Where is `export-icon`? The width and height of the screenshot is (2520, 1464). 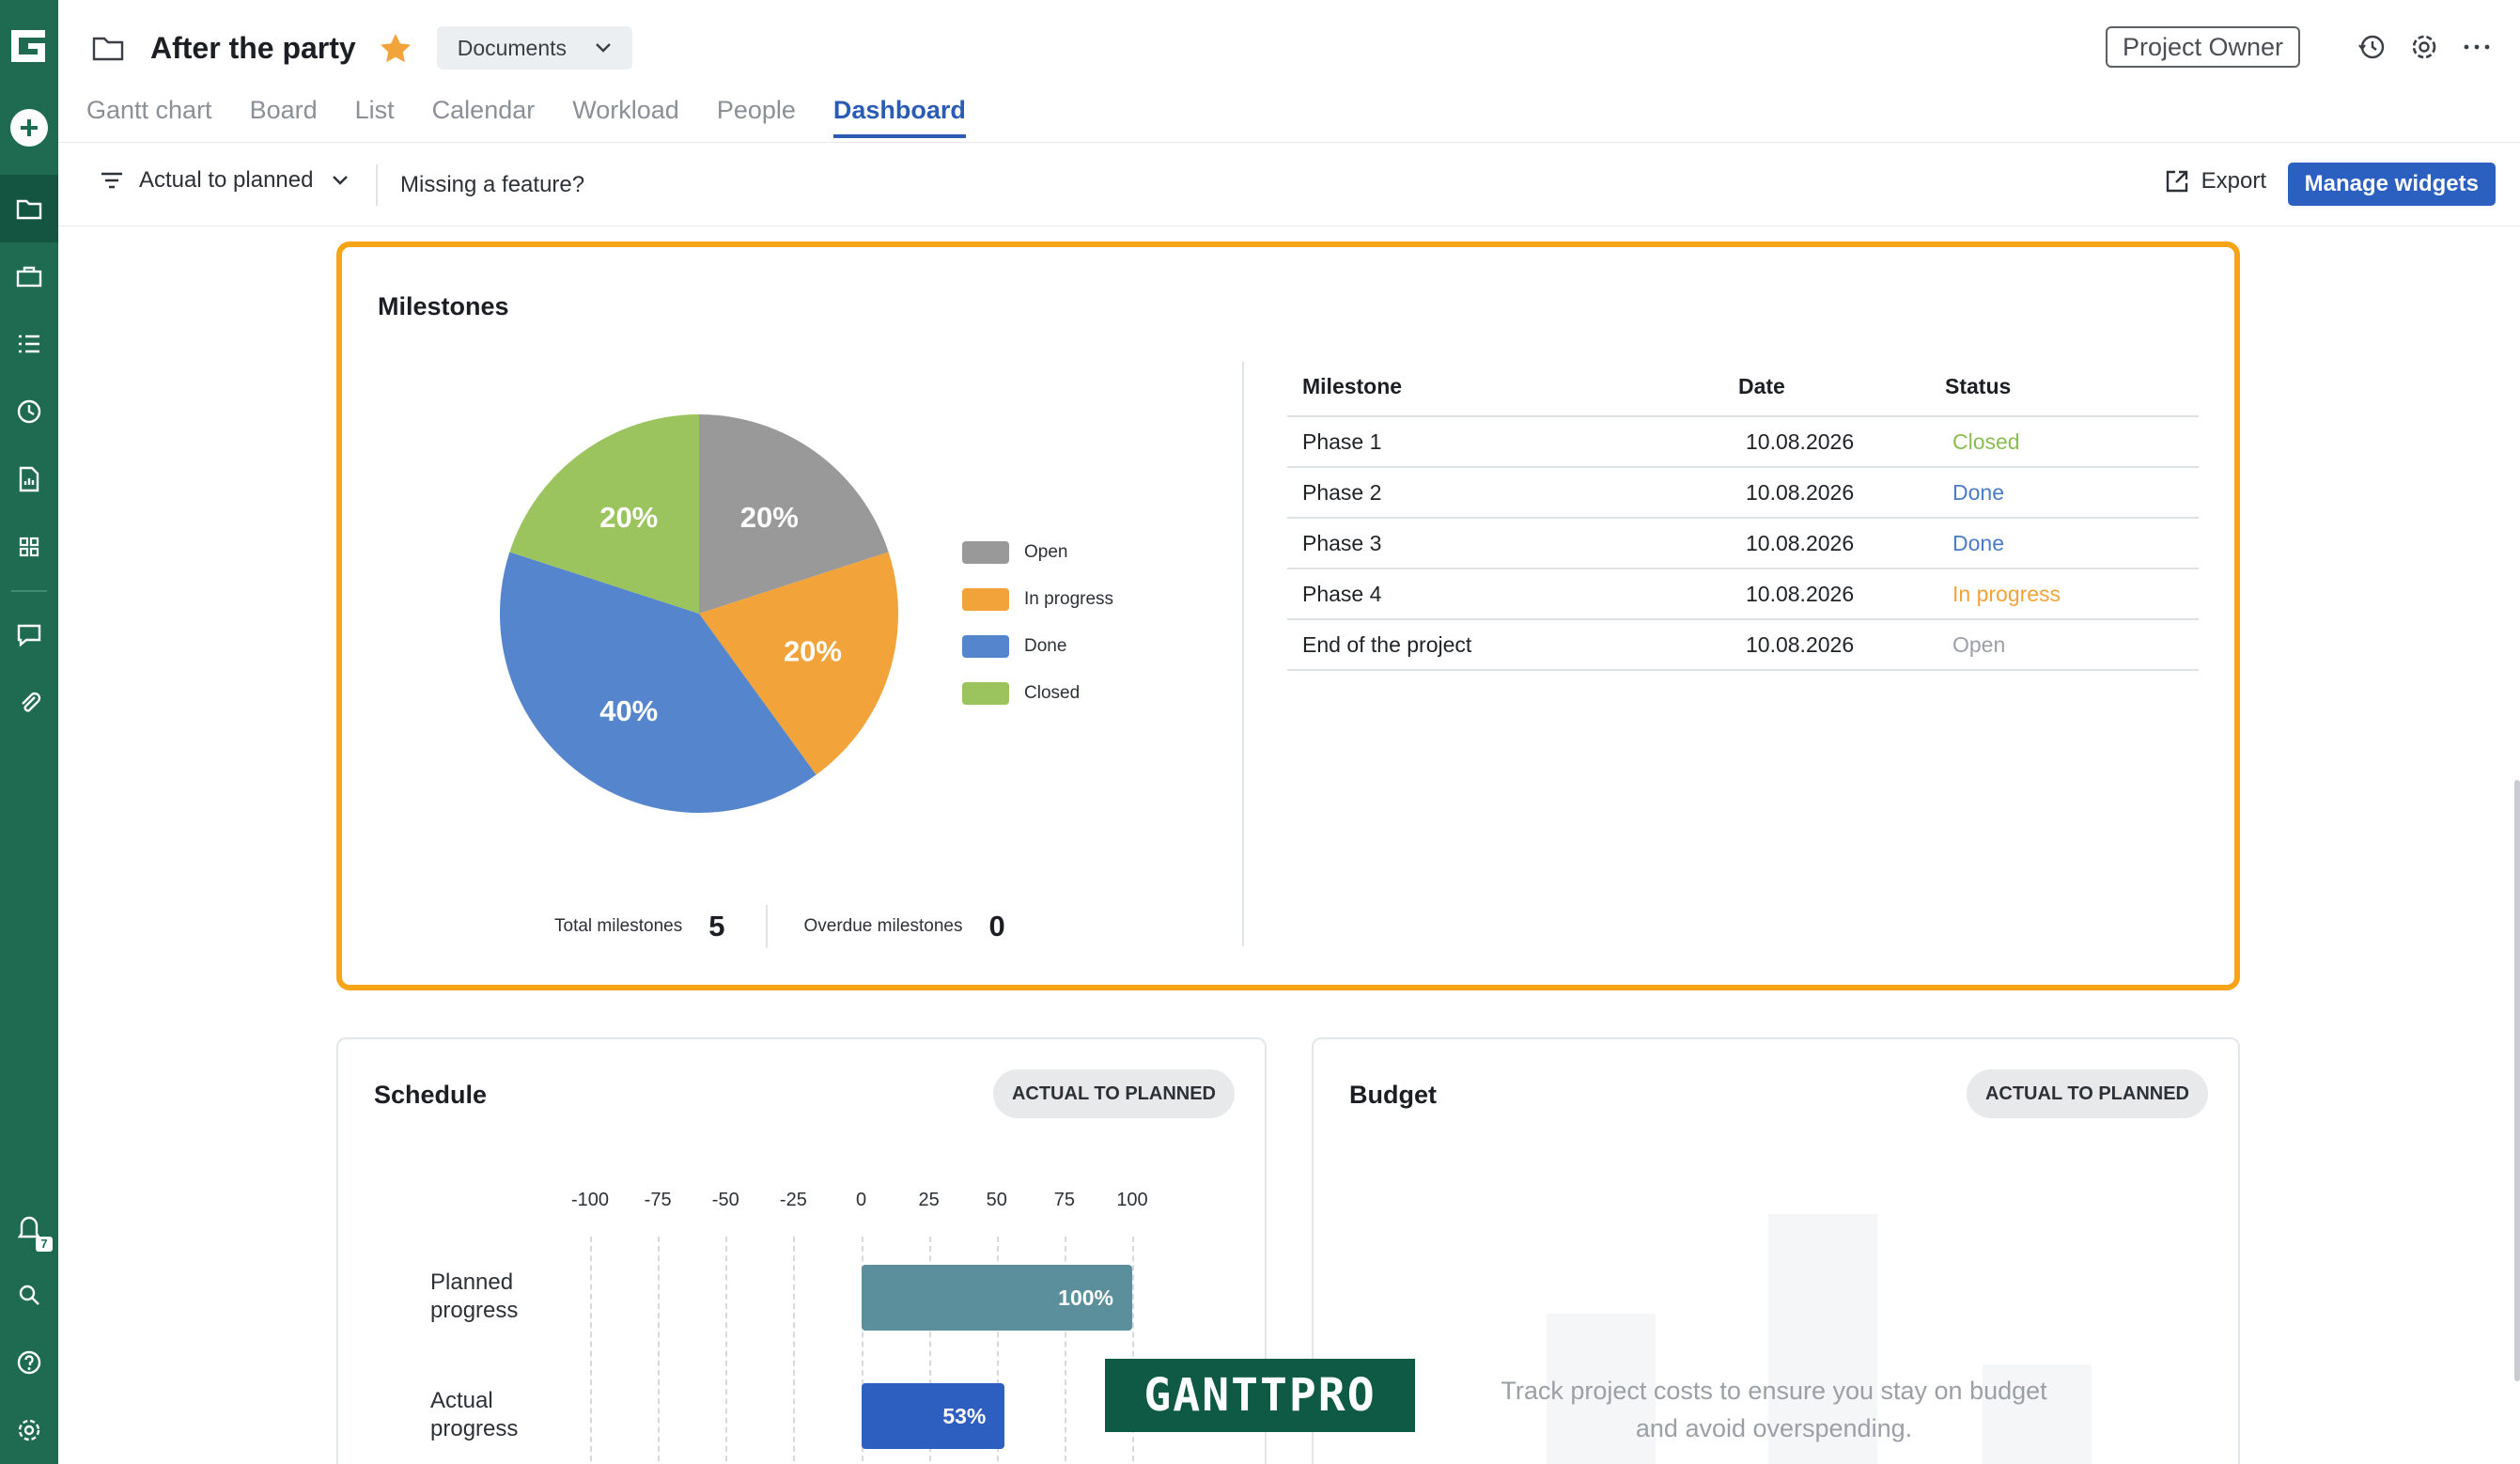
export-icon is located at coordinates (2176, 181).